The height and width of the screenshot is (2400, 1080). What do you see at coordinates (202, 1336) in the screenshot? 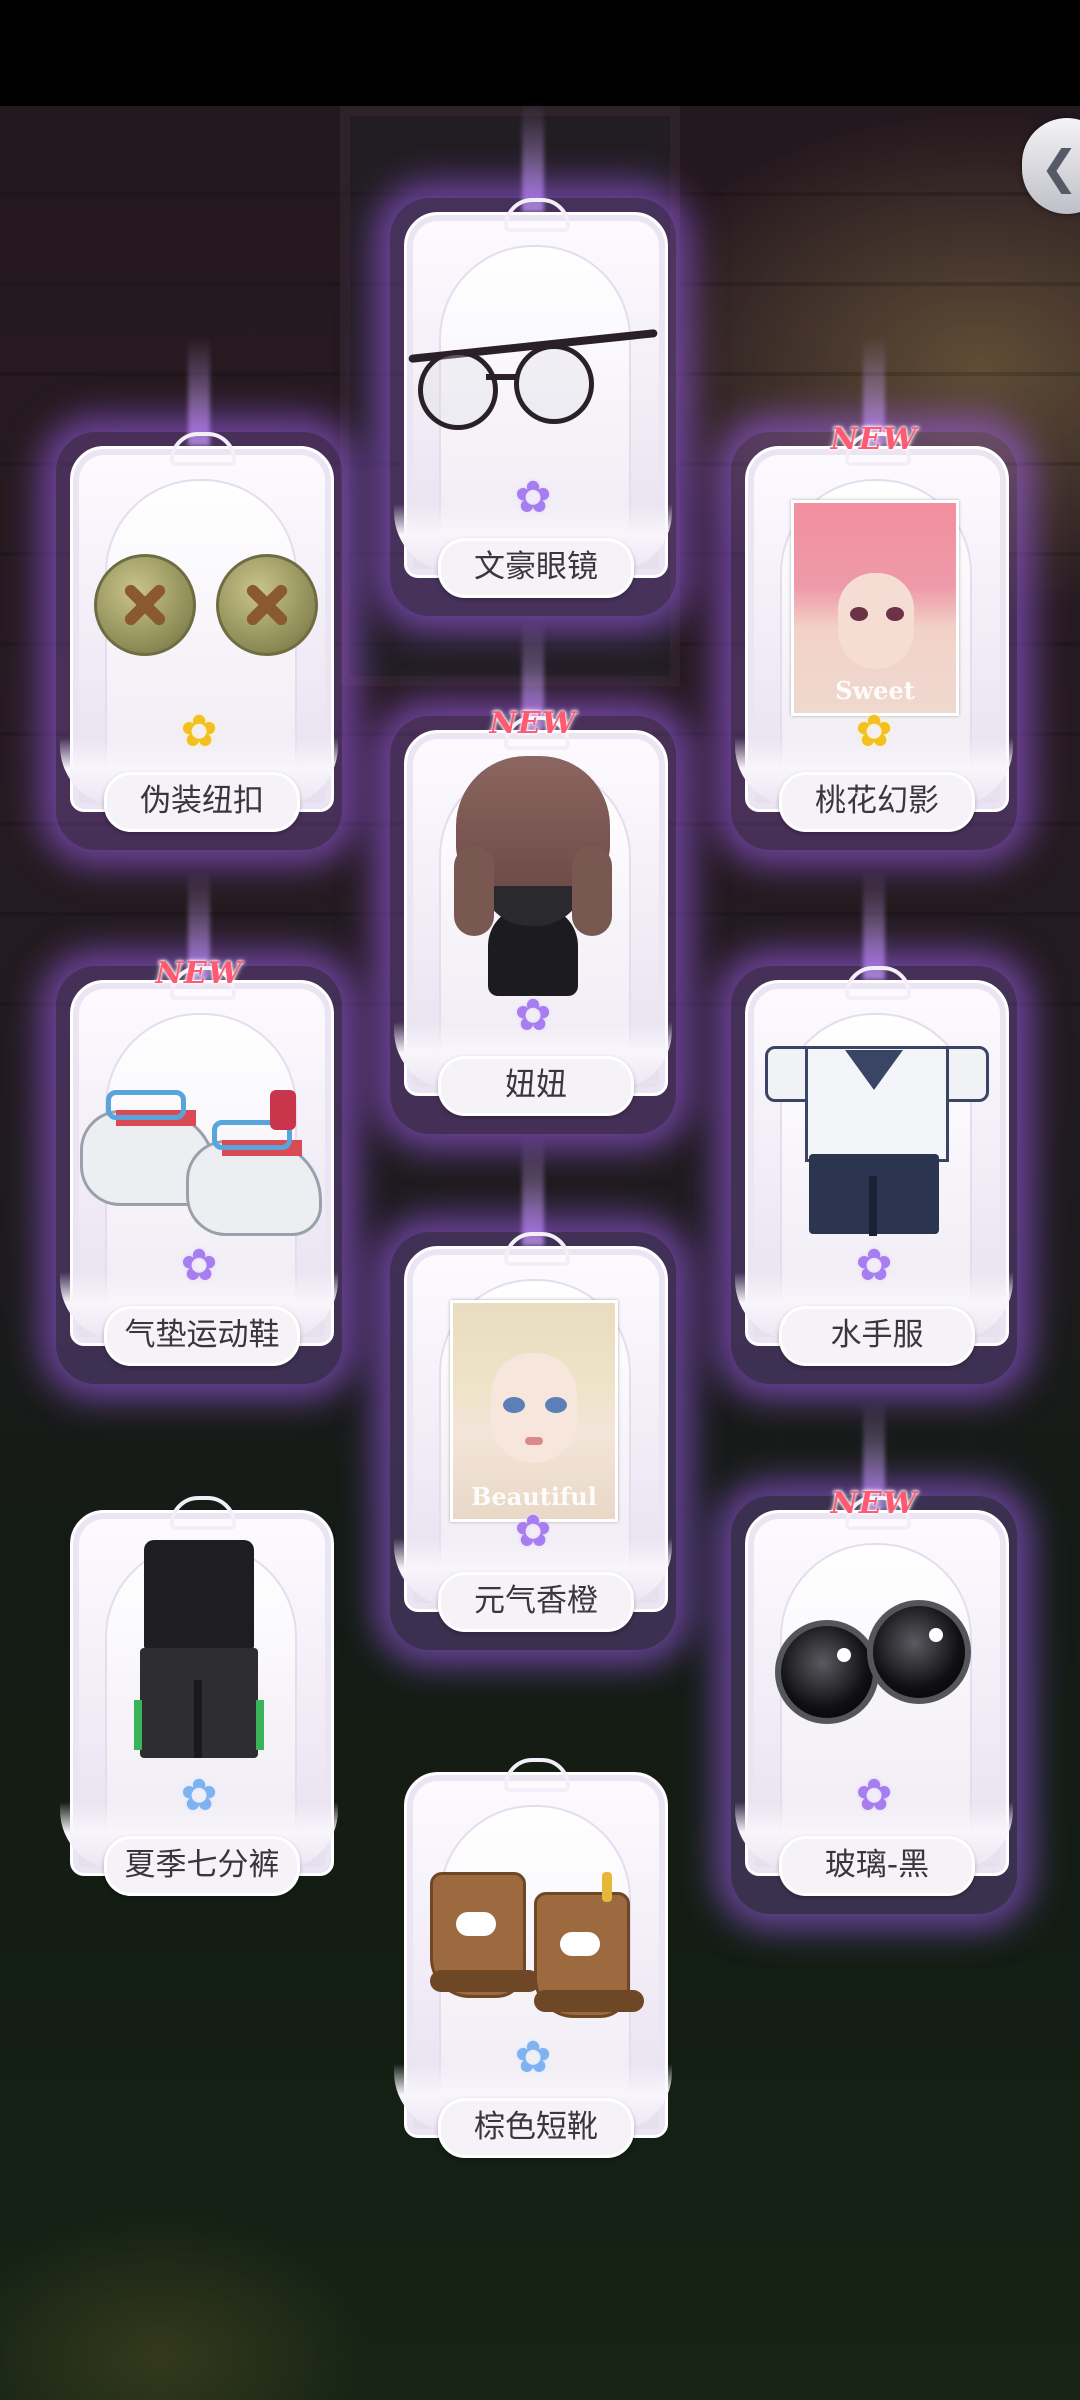
I see `item-name: 气垫运动鞋` at bounding box center [202, 1336].